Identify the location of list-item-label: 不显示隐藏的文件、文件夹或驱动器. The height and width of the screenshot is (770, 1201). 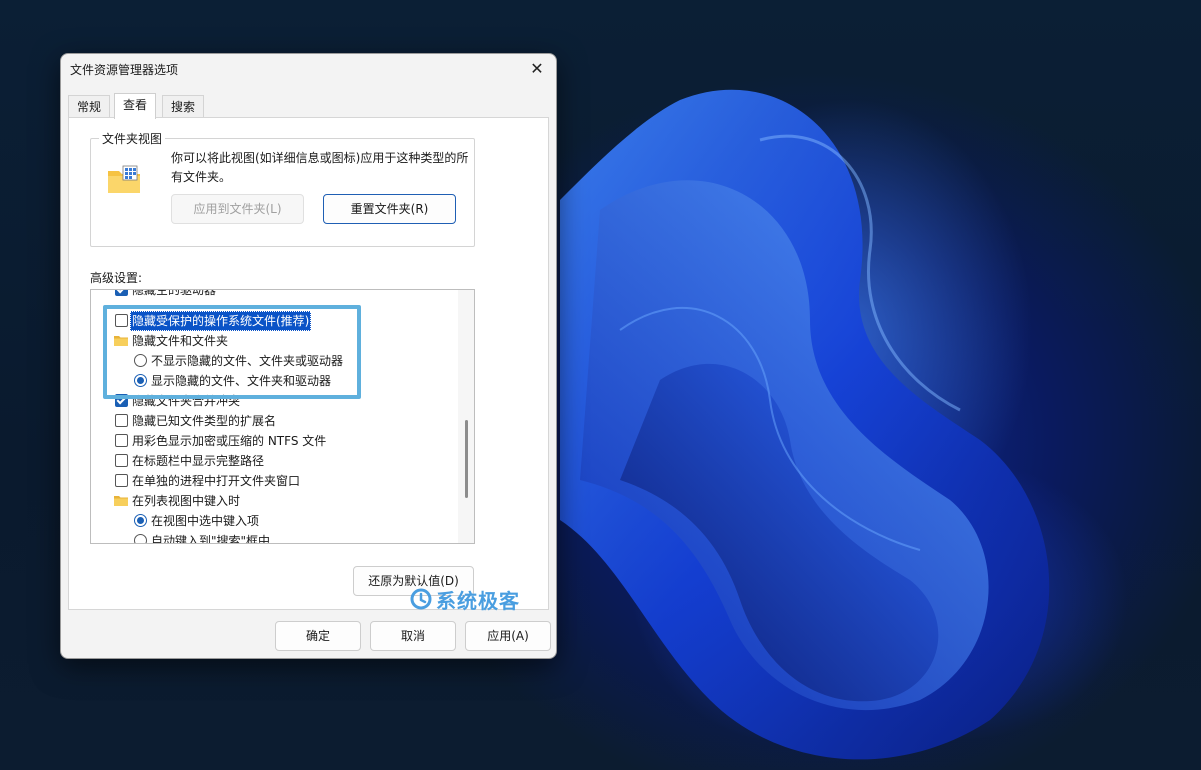
(247, 361).